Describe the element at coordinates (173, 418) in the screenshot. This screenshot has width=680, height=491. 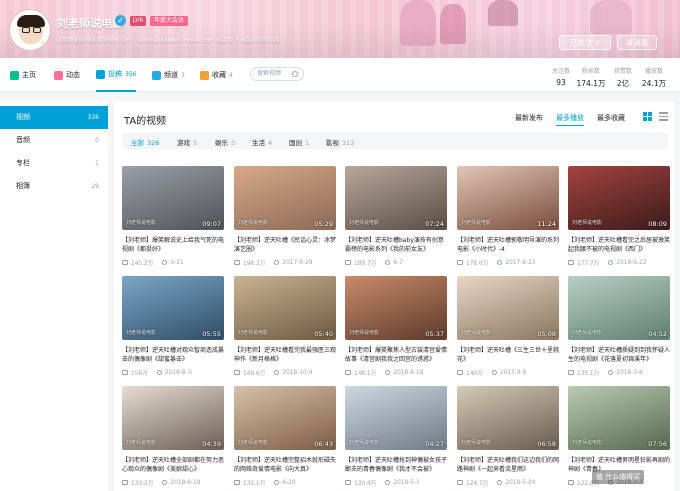
I see `video-thumbnail: 刘老师说电影 04:39` at that location.